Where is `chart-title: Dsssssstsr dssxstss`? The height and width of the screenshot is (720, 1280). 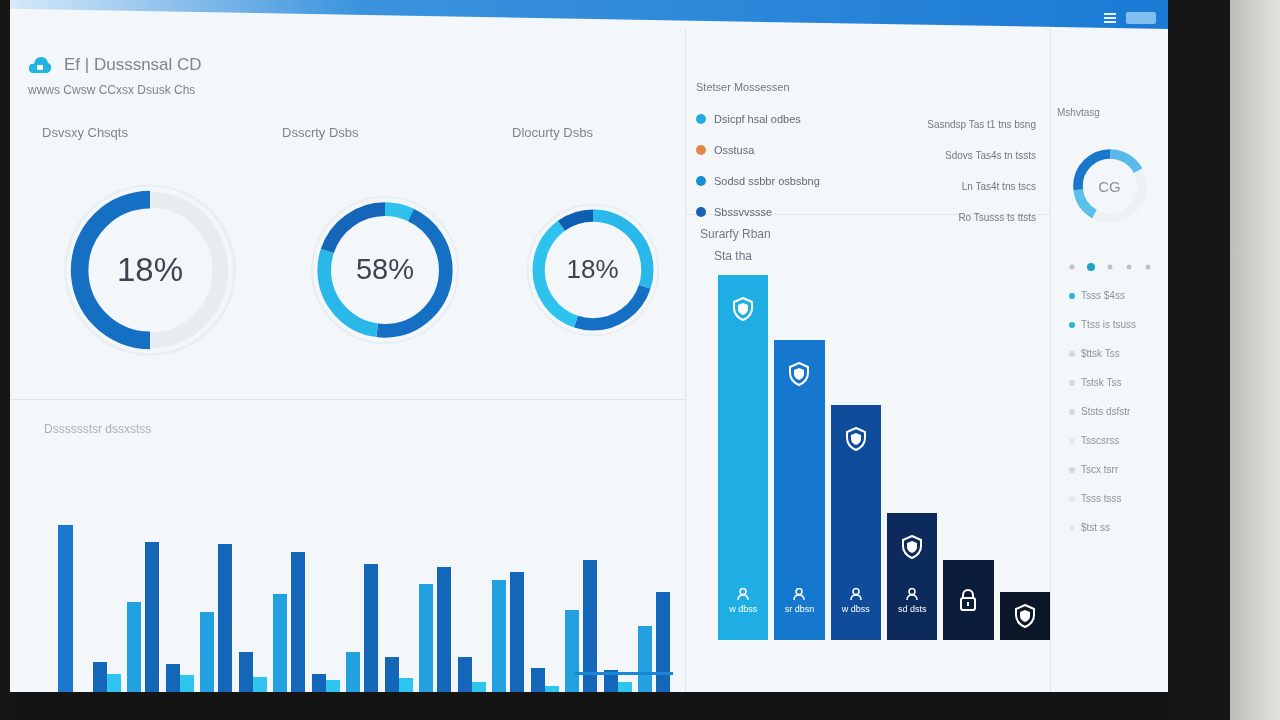
chart-title: Dsssssstsr dssxstss is located at coordinates (98, 429).